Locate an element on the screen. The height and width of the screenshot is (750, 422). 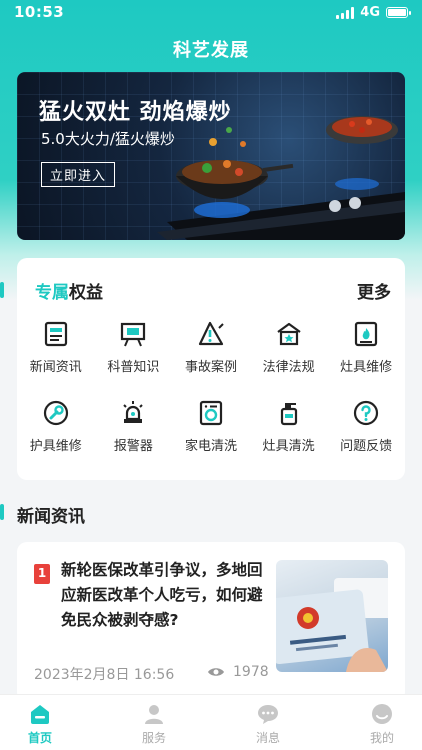
benefit-item-science: 科普知识 is located at coordinates (134, 347).